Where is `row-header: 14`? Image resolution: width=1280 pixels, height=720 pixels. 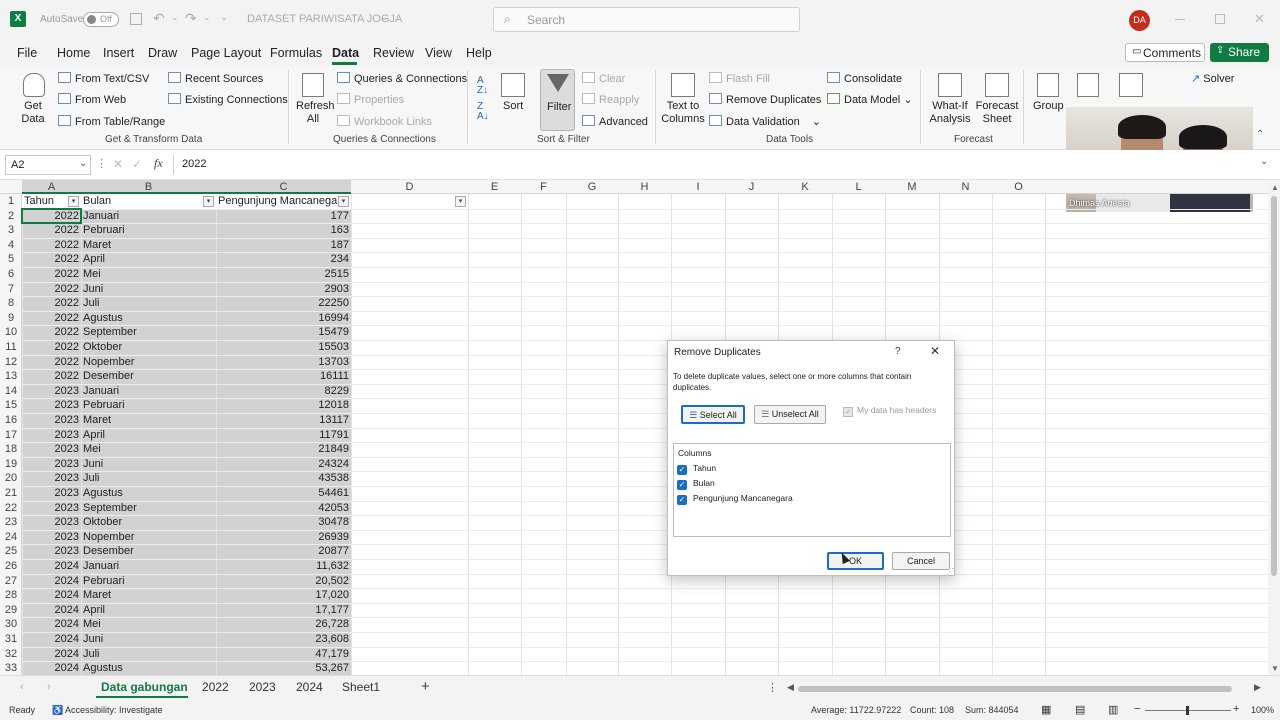
row-header: 14 is located at coordinates (11, 391).